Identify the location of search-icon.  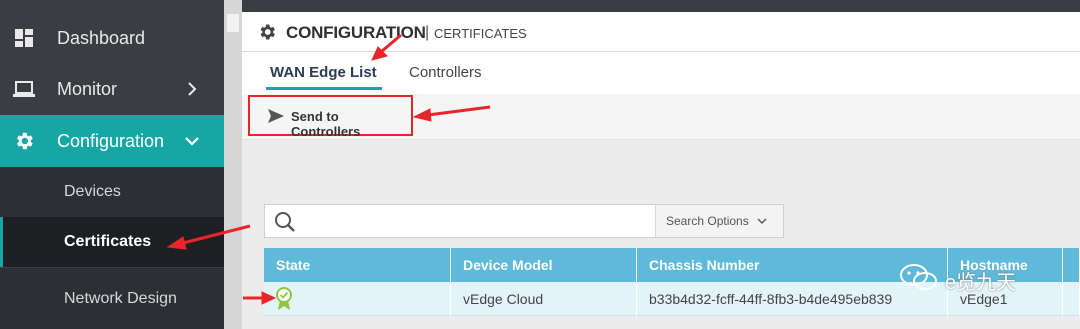
(285, 224).